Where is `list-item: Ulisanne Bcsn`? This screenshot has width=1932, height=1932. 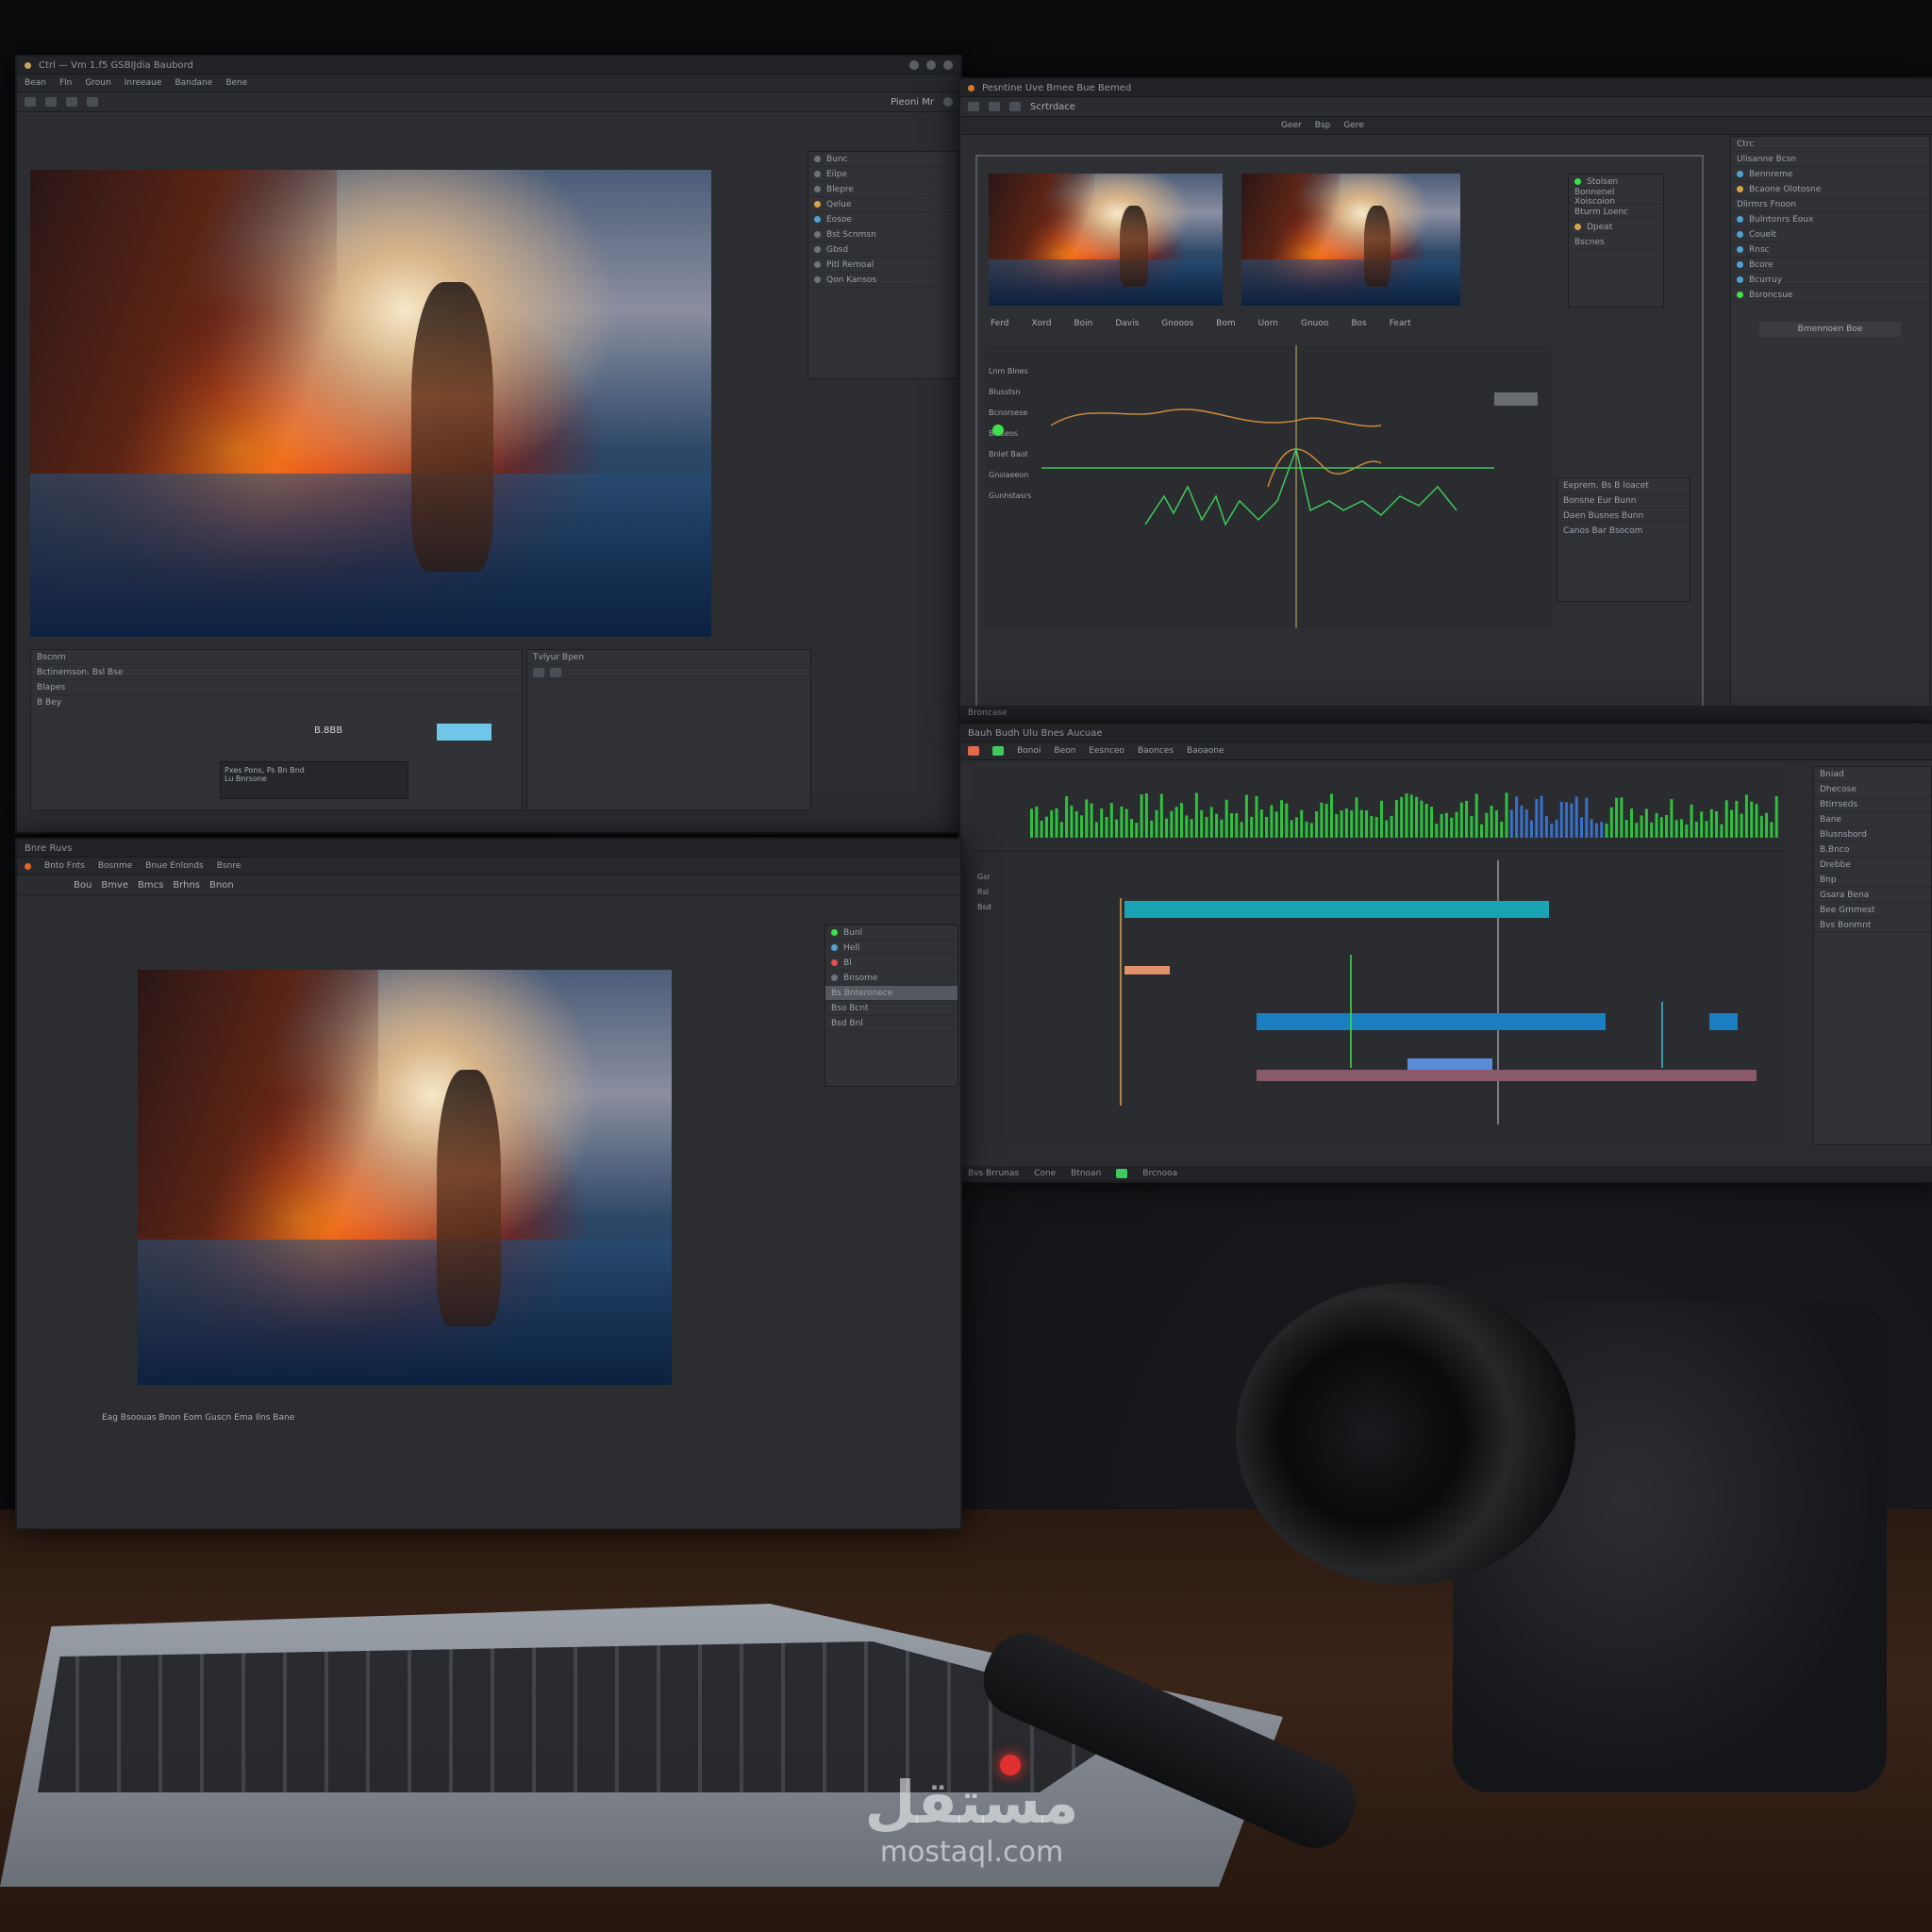 list-item: Ulisanne Bcsn is located at coordinates (1830, 160).